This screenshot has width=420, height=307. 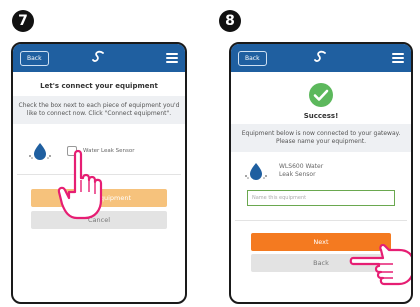 What do you see at coordinates (301, 170) in the screenshot?
I see `device-label: WLS600 Water Leak Sensor` at bounding box center [301, 170].